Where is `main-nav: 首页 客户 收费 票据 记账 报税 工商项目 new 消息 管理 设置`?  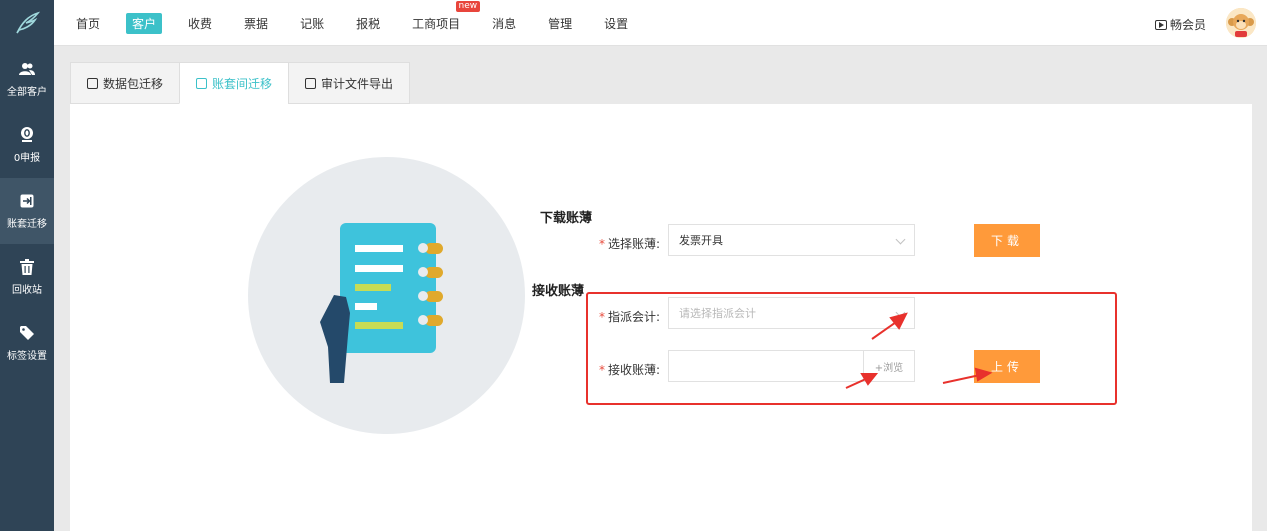 main-nav: 首页 客户 收费 票据 记账 报税 工商项目 new 消息 管理 设置 is located at coordinates (352, 23).